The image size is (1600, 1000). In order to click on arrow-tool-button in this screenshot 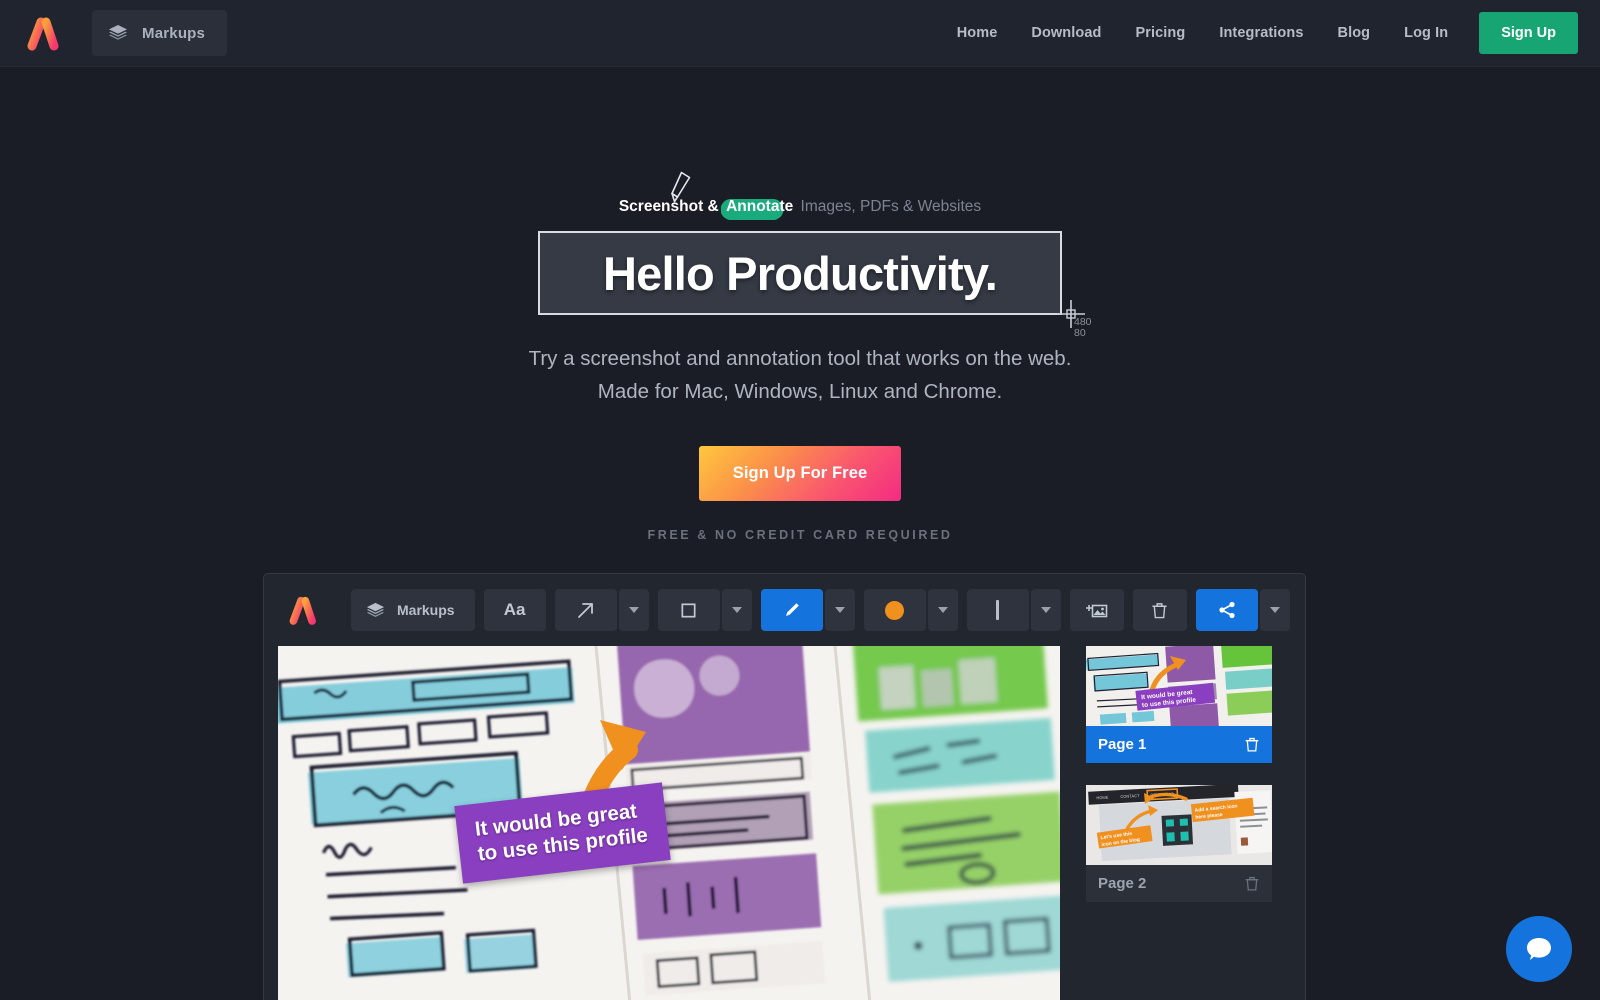, I will do `click(585, 610)`.